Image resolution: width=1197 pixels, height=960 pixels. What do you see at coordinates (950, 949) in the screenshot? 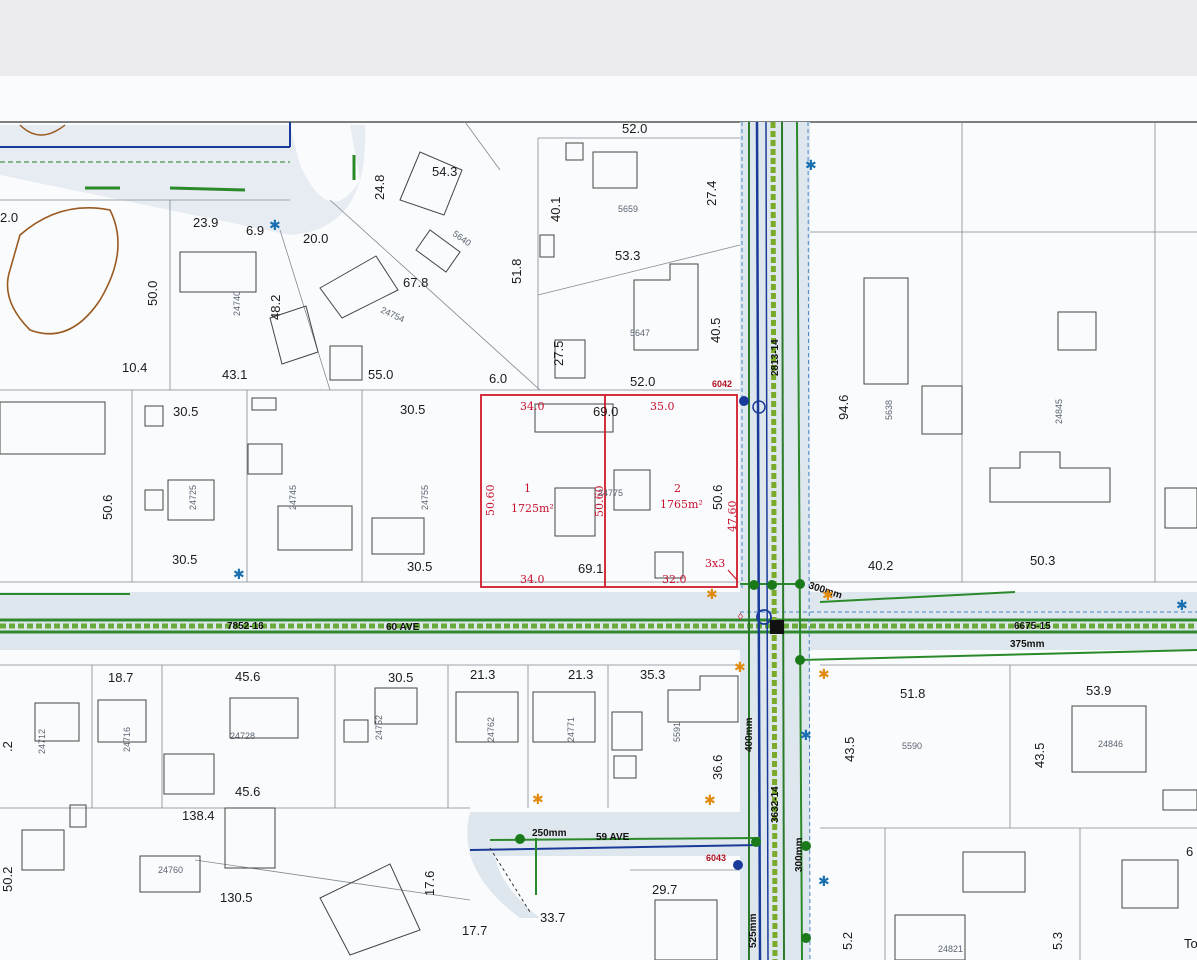
I see `svg-text: 24821` at bounding box center [950, 949].